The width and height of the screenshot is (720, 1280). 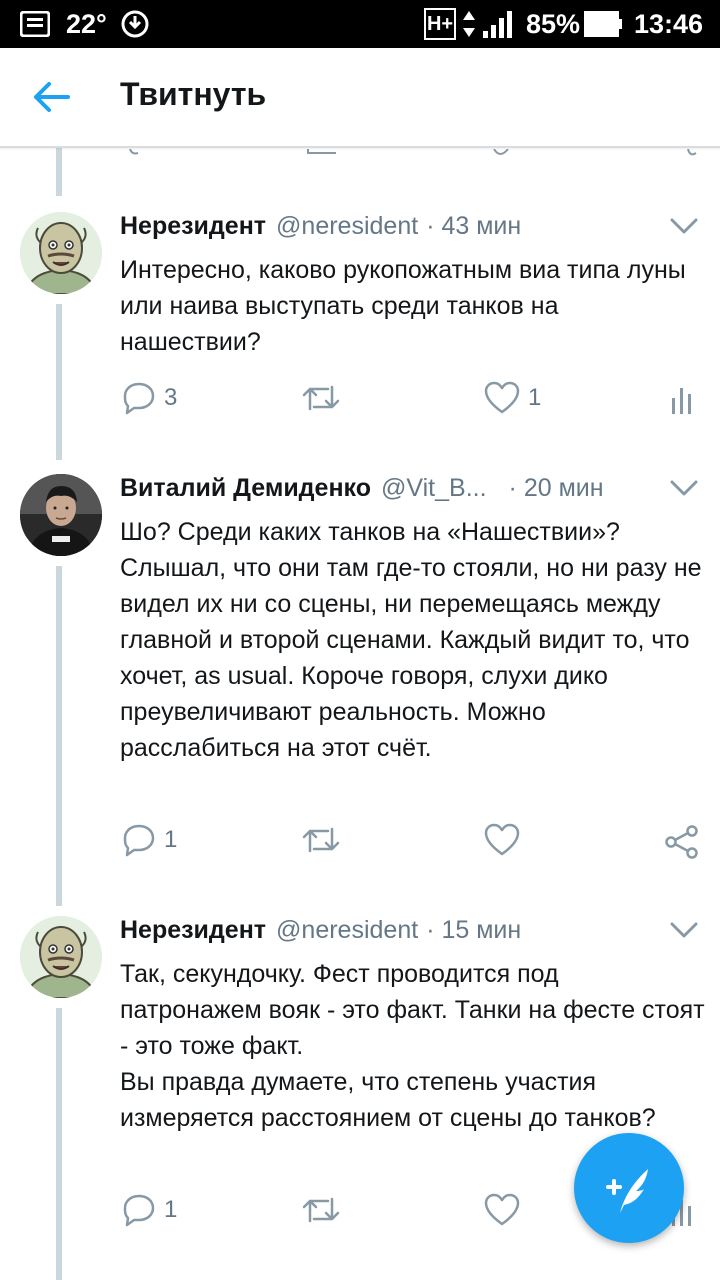 What do you see at coordinates (469, 24) in the screenshot?
I see `data-arrows-icon` at bounding box center [469, 24].